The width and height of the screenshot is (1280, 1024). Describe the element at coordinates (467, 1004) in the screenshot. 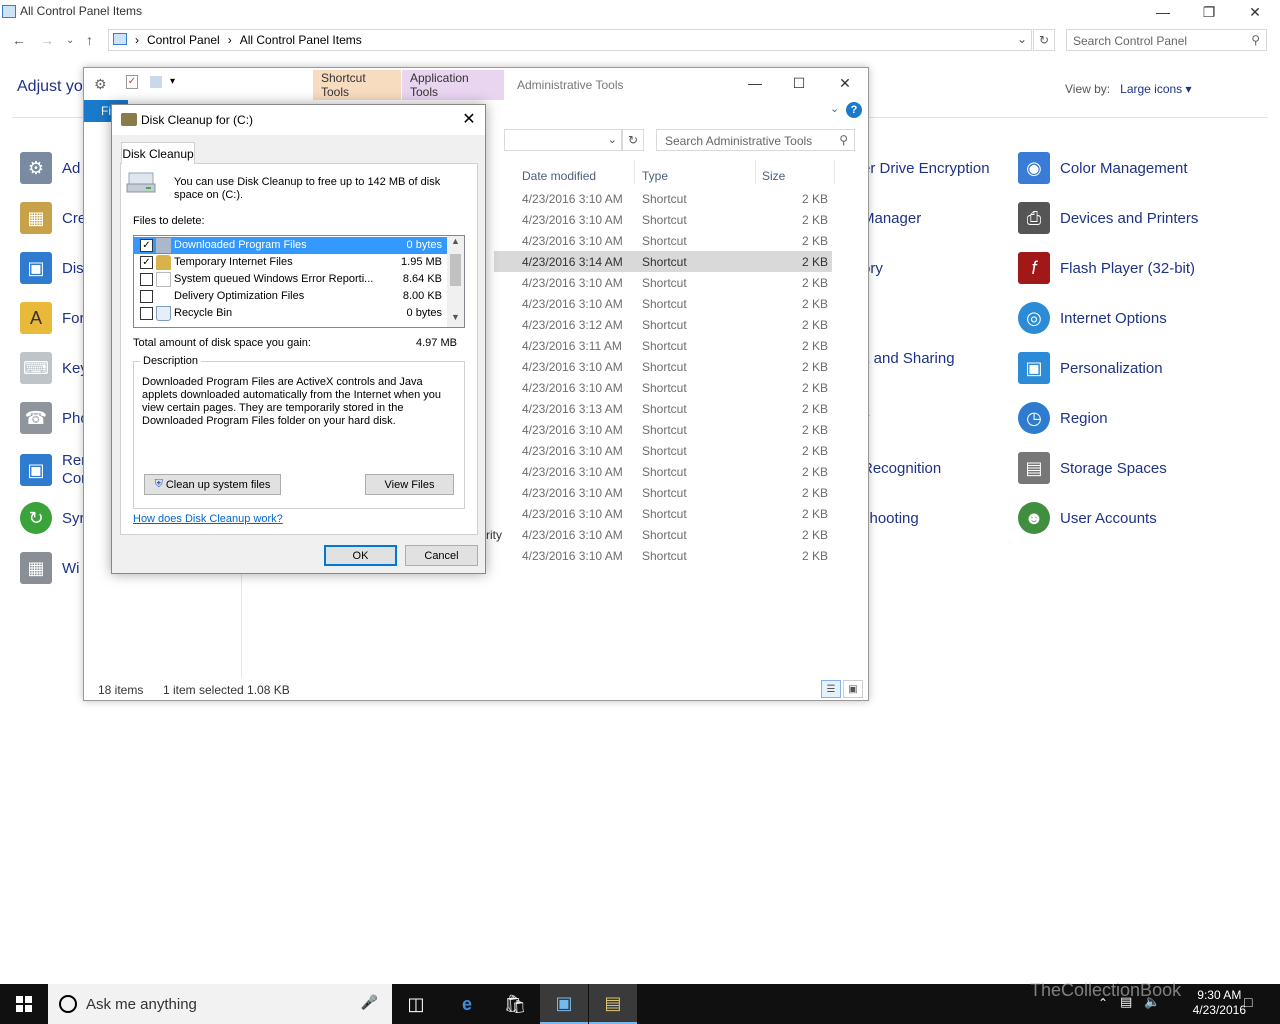

I see `edge-icon: e` at that location.